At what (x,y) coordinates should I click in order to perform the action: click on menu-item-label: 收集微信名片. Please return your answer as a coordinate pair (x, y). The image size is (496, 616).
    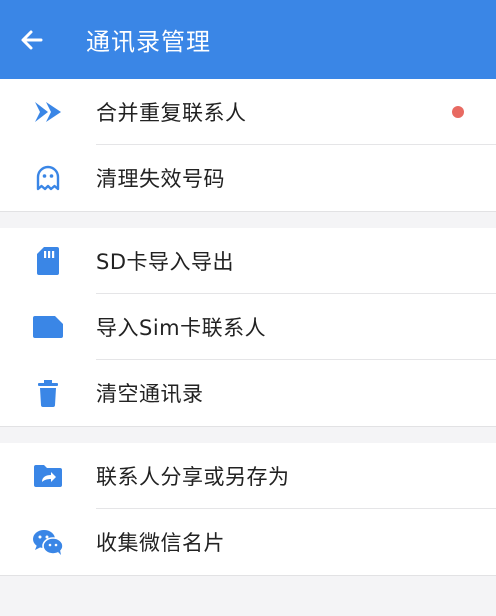
    Looking at the image, I should click on (160, 543).